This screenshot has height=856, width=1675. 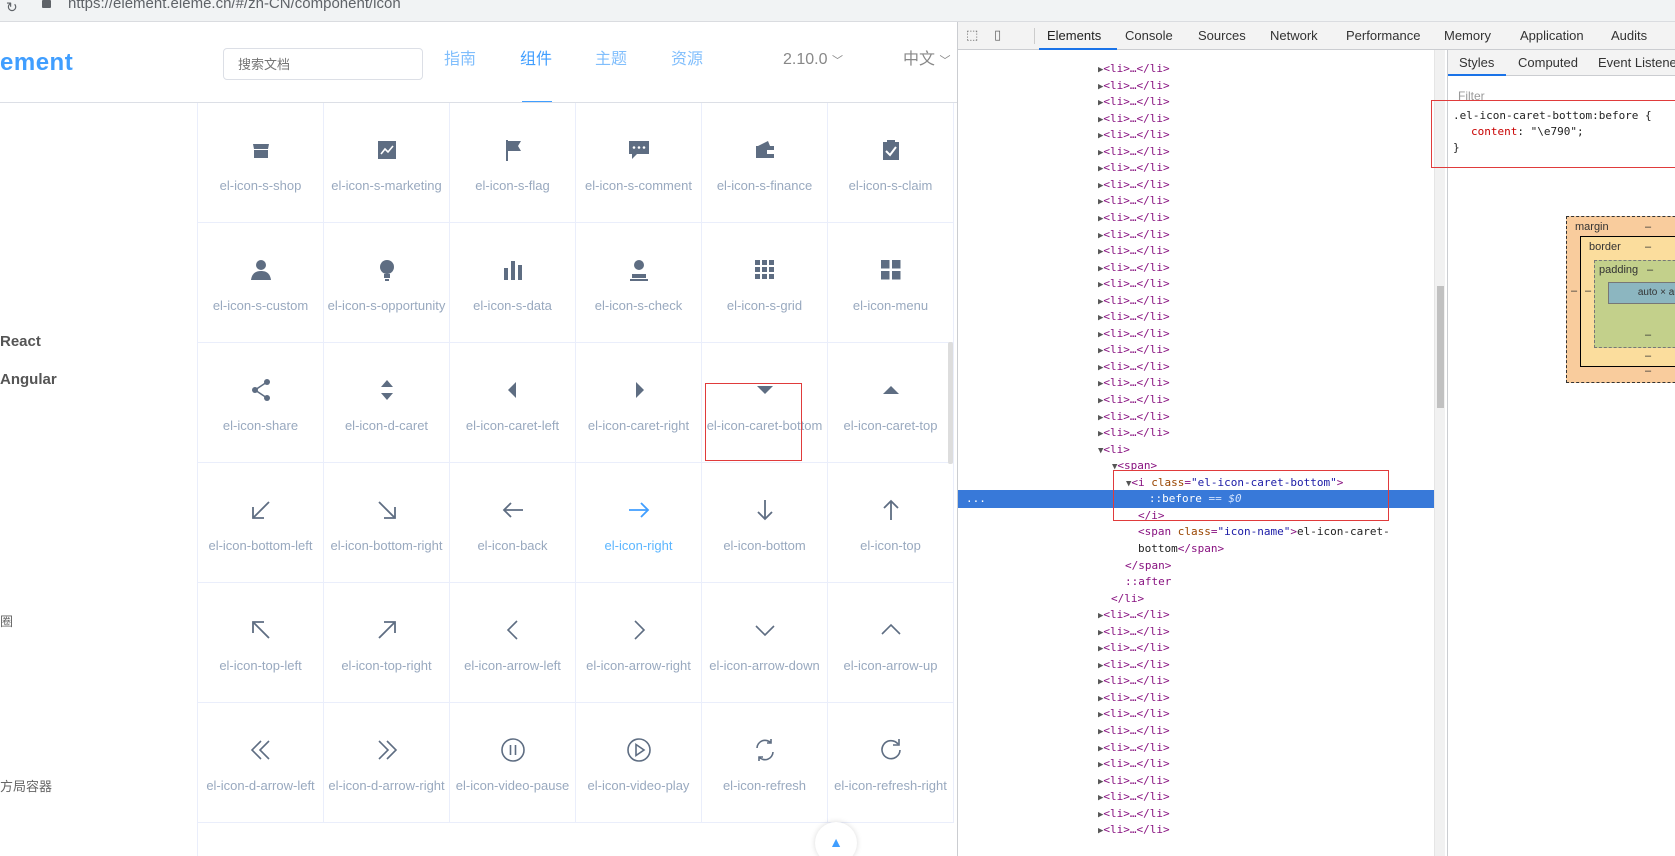 What do you see at coordinates (813, 60) in the screenshot?
I see `version-select: 2.10.0 ﹀` at bounding box center [813, 60].